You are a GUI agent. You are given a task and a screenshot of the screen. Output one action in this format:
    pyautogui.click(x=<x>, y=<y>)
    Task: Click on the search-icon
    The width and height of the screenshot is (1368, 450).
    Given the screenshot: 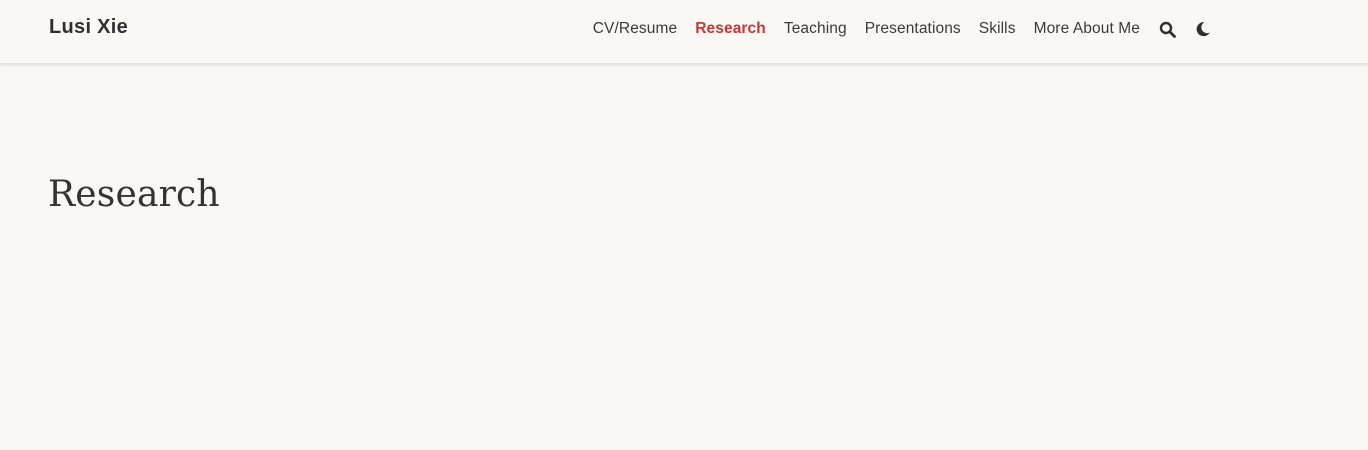 What is the action you would take?
    pyautogui.click(x=1167, y=29)
    